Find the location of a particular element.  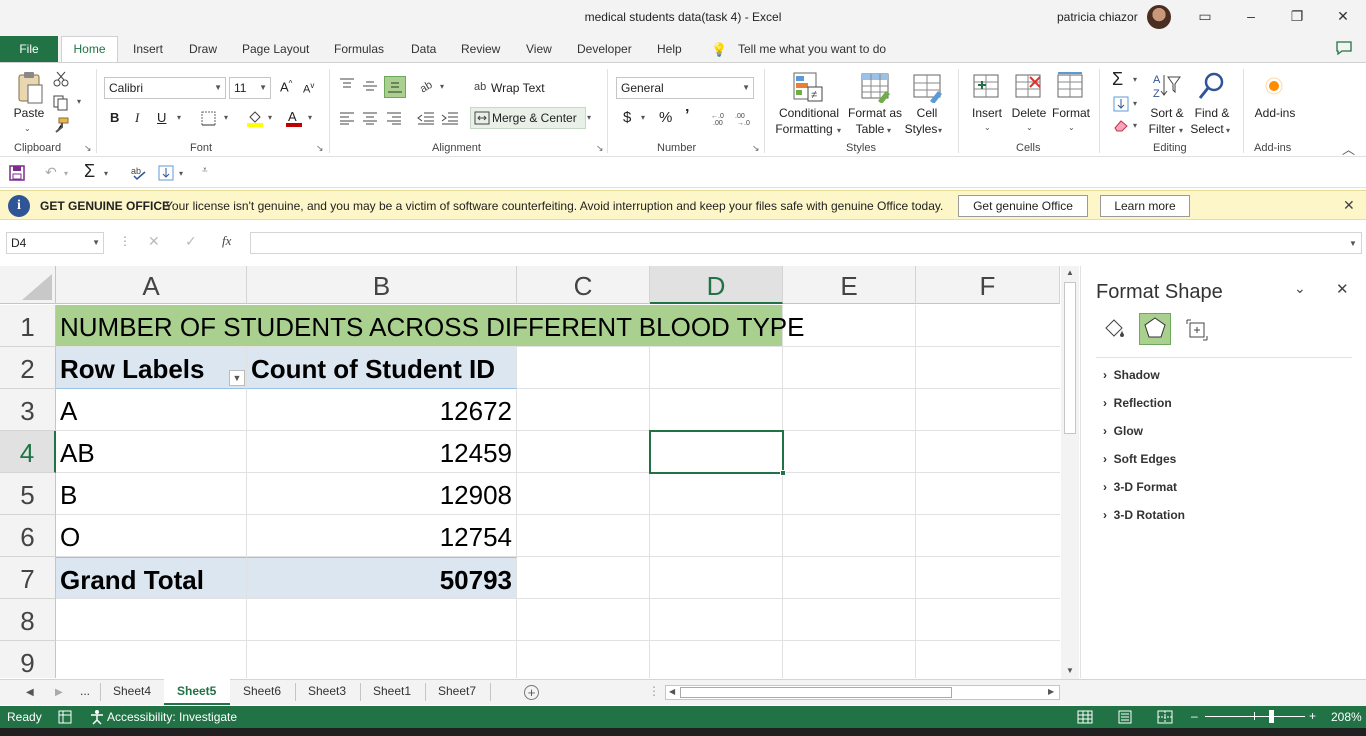

confirm-entry-icon: ✓ is located at coordinates (191, 241).